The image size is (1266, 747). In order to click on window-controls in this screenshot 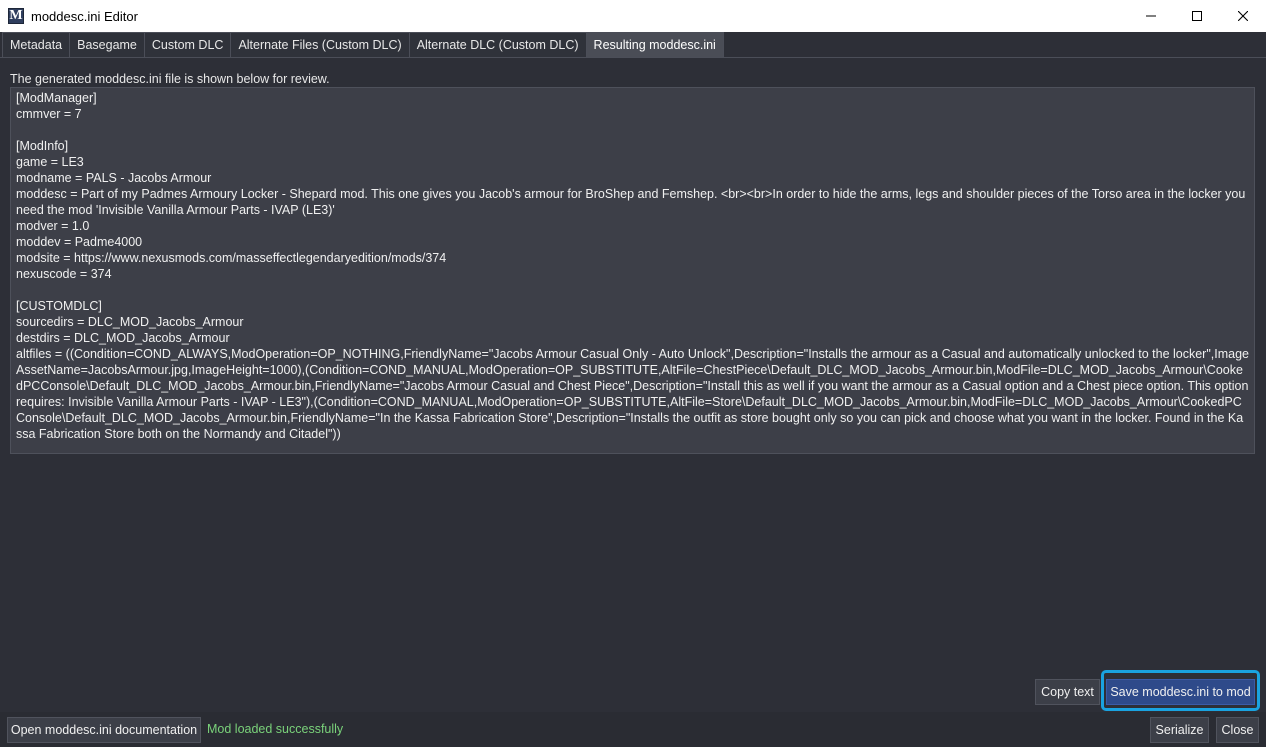, I will do `click(1197, 16)`.